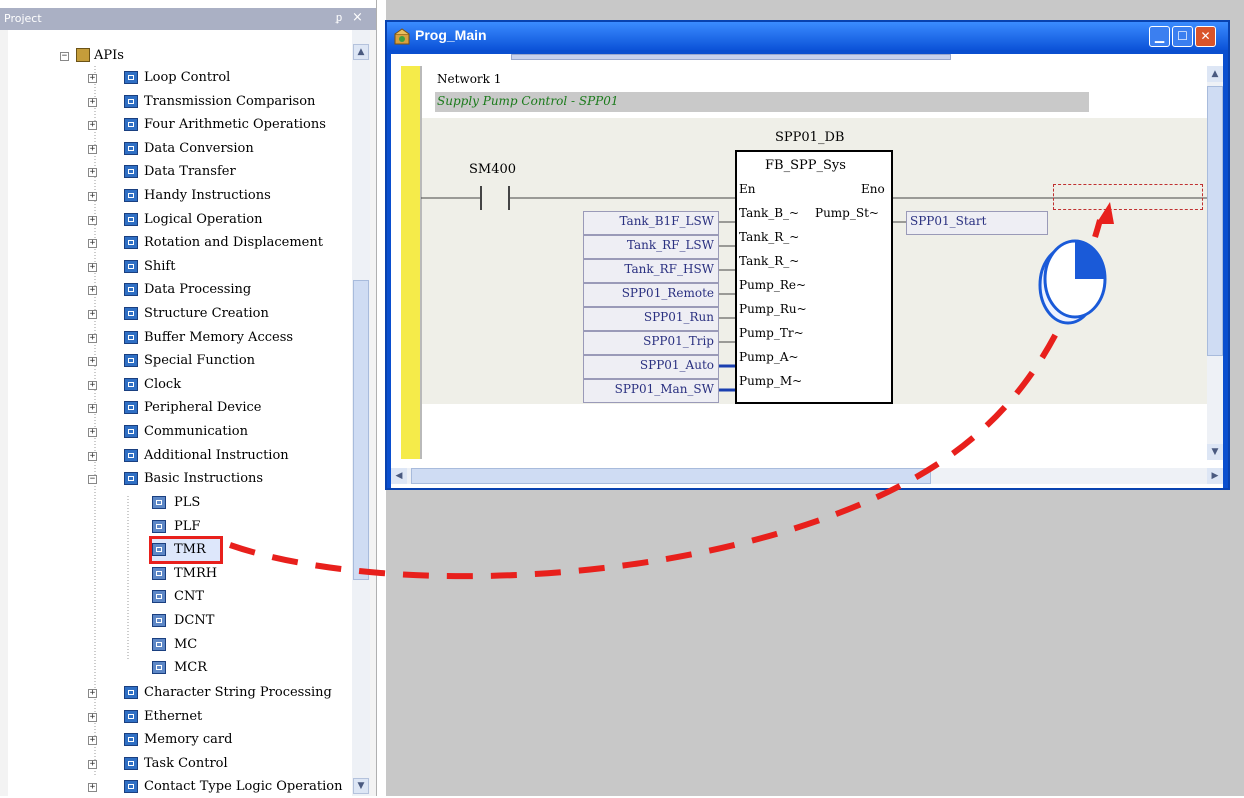 Image resolution: width=1244 pixels, height=798 pixels. Describe the element at coordinates (666, 221) in the screenshot. I see `input-variable-text: Tank_B1F_LSW` at that location.